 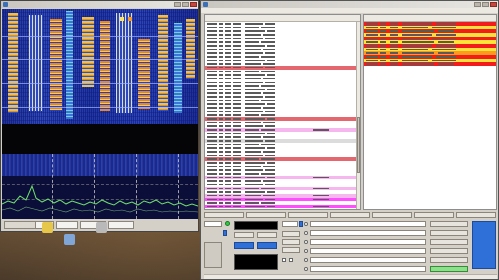 What do you see at coordinates (244, 245) in the screenshot?
I see `freq-tx-field` at bounding box center [244, 245].